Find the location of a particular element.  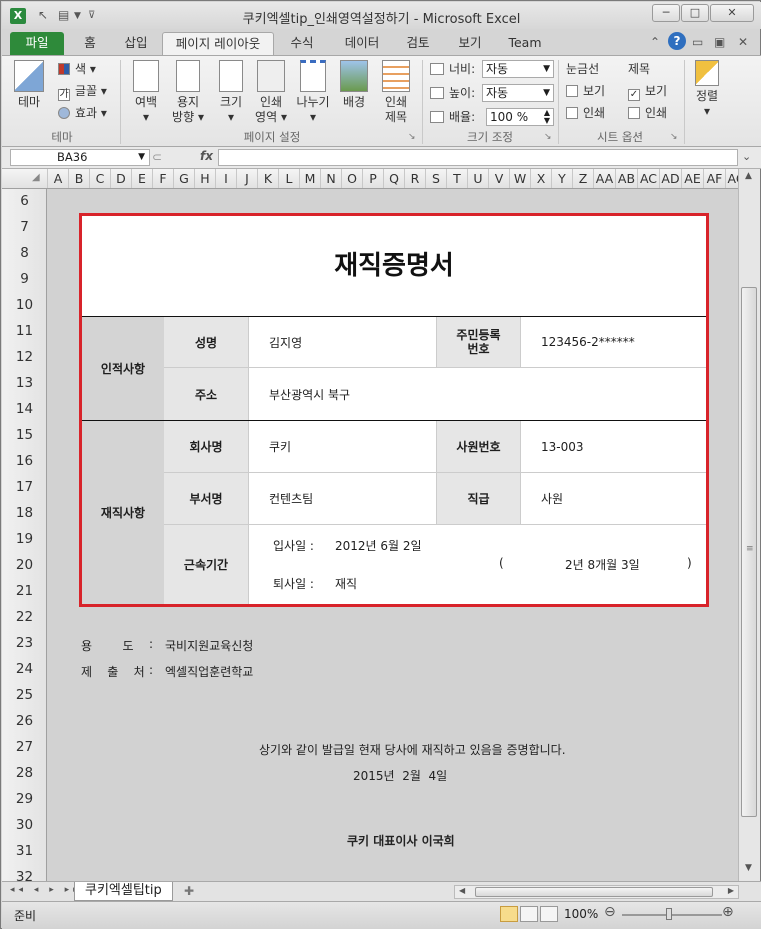

tab-view: 보기 is located at coordinates (470, 43).